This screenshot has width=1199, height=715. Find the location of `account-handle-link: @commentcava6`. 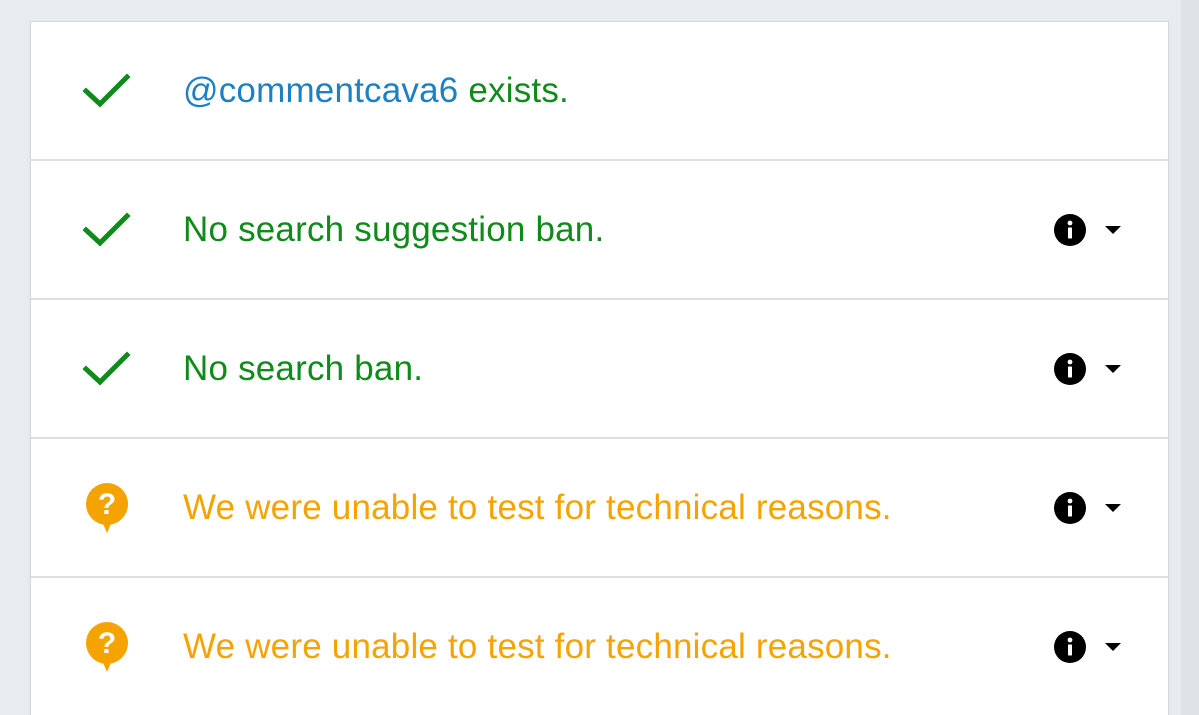

account-handle-link: @commentcava6 is located at coordinates (320, 90).